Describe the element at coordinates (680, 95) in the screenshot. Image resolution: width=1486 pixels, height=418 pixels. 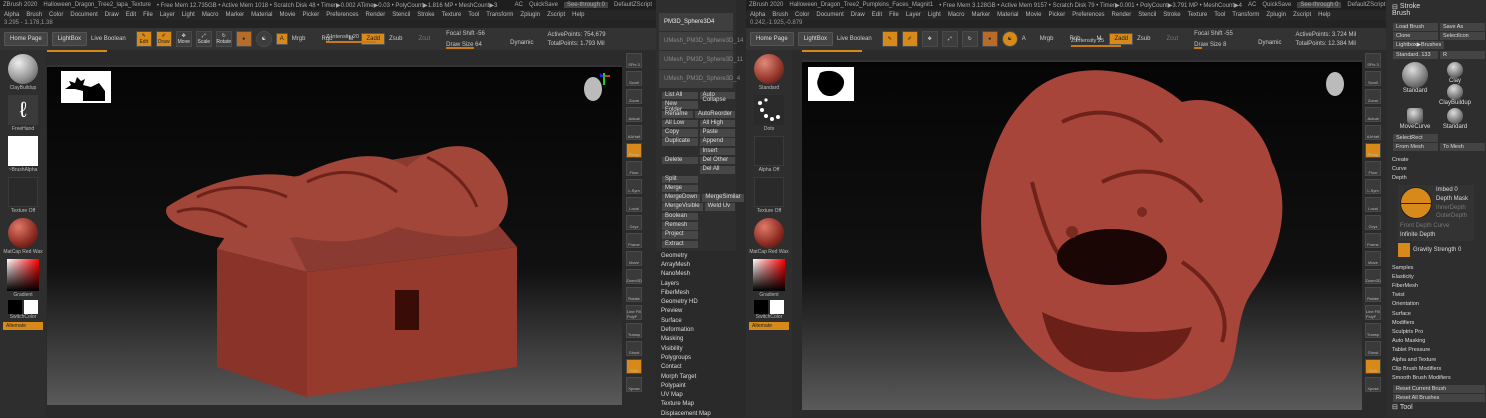
I see `subtool-action-button: List All` at that location.